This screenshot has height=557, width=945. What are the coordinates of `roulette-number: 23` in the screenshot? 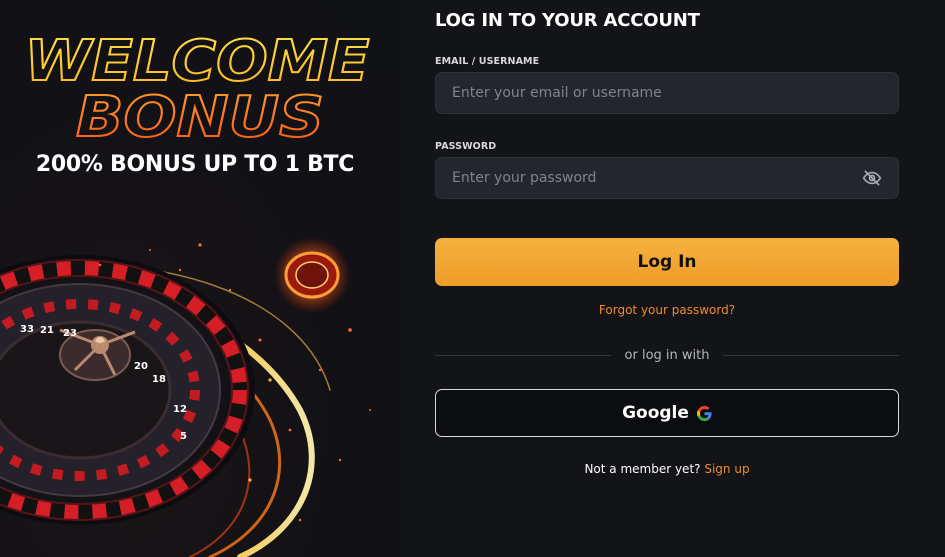 It's located at (70, 333).